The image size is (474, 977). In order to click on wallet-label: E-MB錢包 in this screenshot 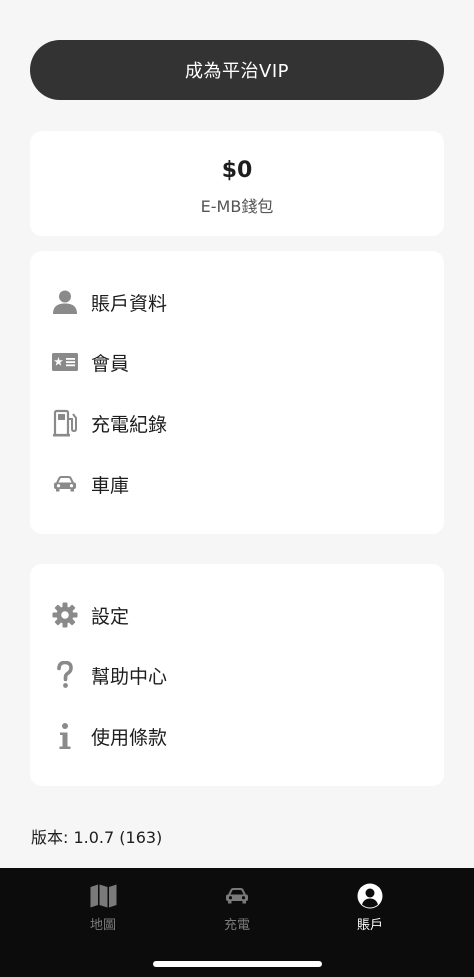, I will do `click(237, 206)`.